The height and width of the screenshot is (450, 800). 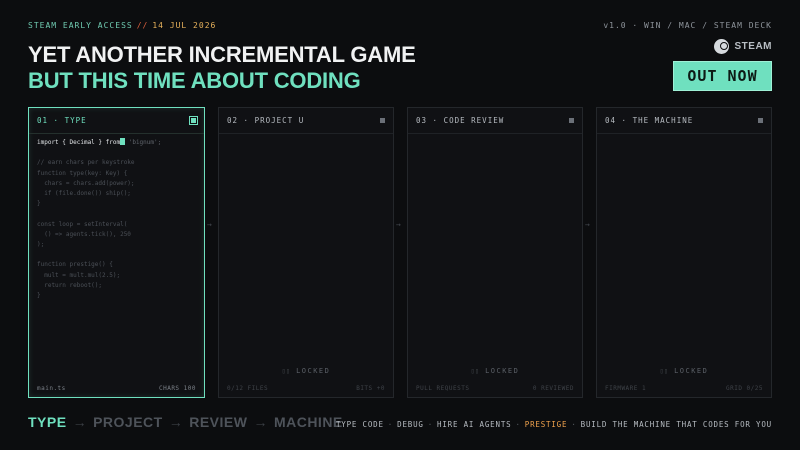 What do you see at coordinates (687, 25) in the screenshot?
I see `platforms-label: v1.0 · WIN / MAC / STEAM DECK` at bounding box center [687, 25].